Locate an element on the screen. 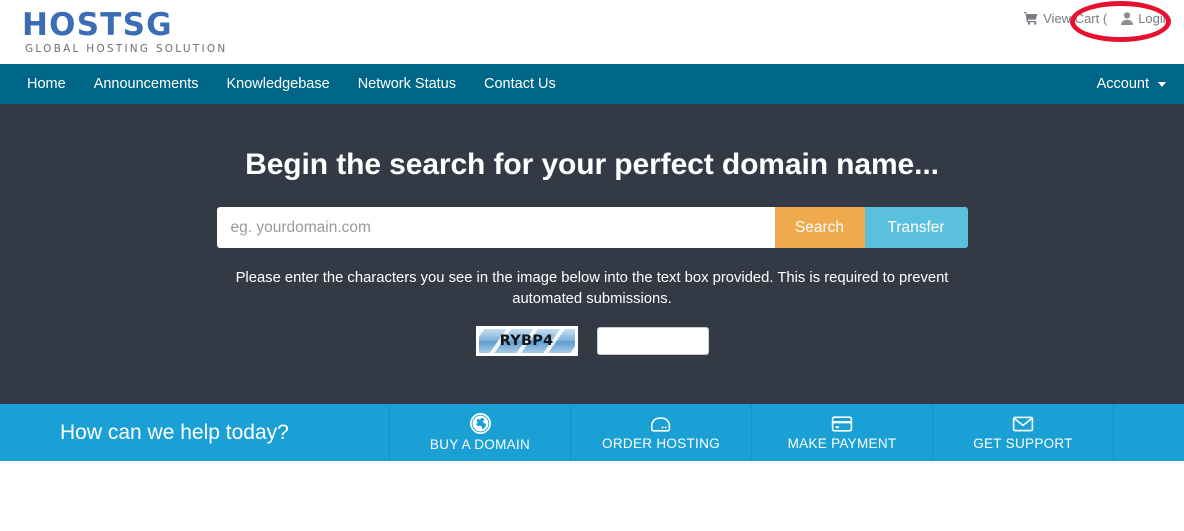  user-icon is located at coordinates (1127, 18).